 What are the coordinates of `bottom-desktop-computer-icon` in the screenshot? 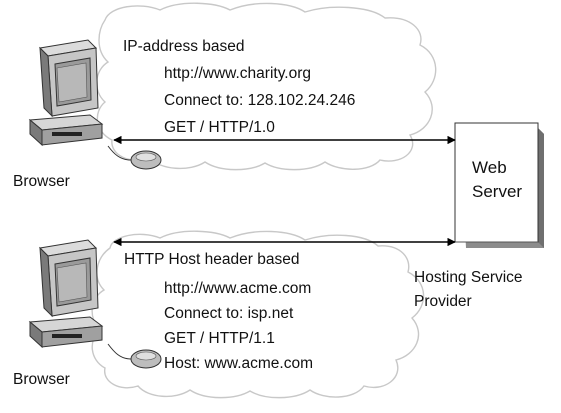 It's located at (66, 294).